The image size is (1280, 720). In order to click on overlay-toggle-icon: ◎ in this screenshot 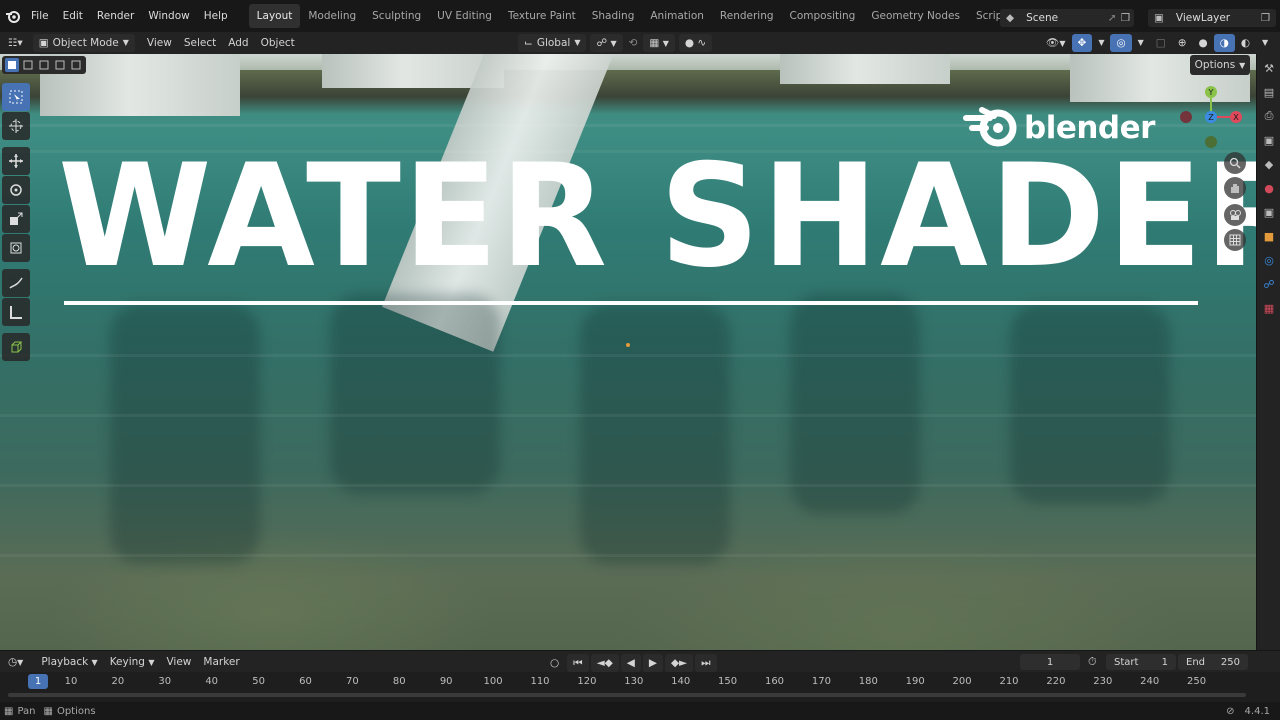, I will do `click(1121, 43)`.